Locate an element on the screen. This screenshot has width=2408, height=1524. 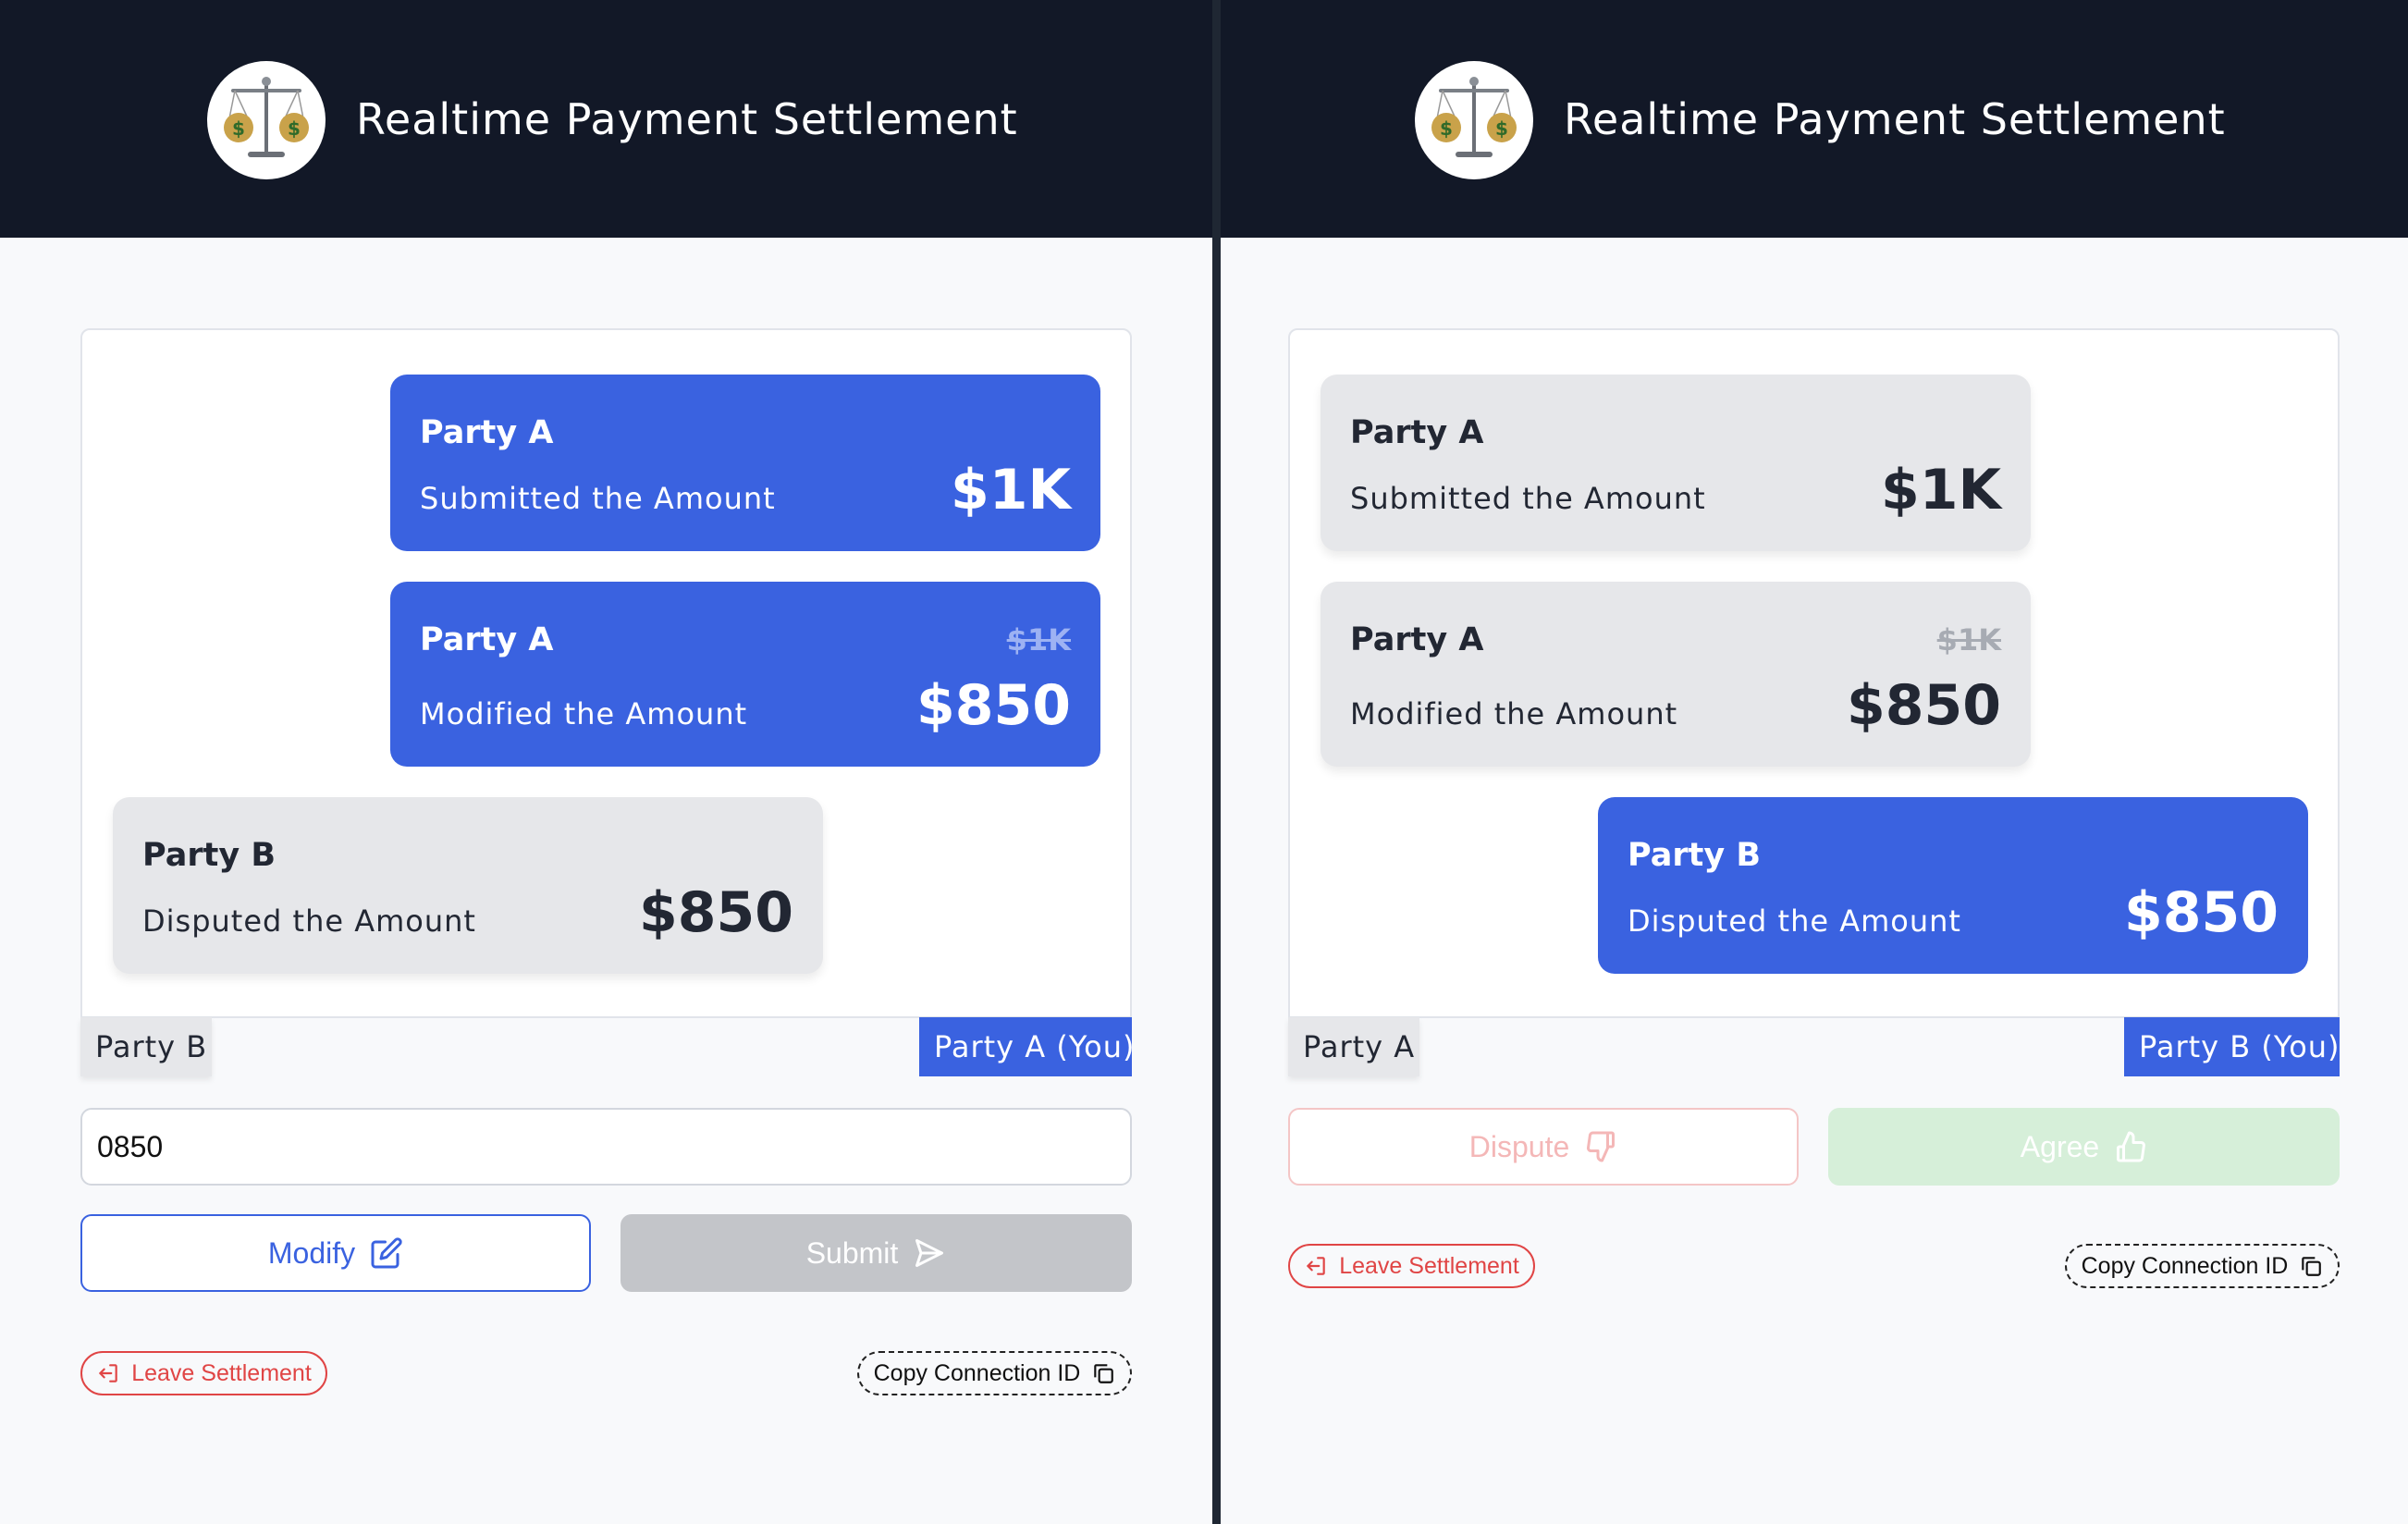
submit-label: Submit is located at coordinates (852, 1252).